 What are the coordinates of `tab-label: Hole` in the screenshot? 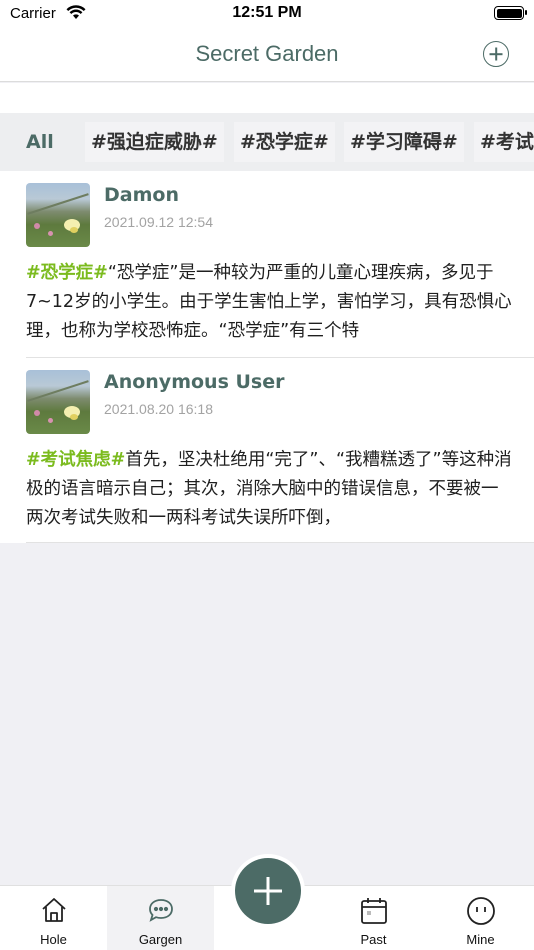 It's located at (53, 939).